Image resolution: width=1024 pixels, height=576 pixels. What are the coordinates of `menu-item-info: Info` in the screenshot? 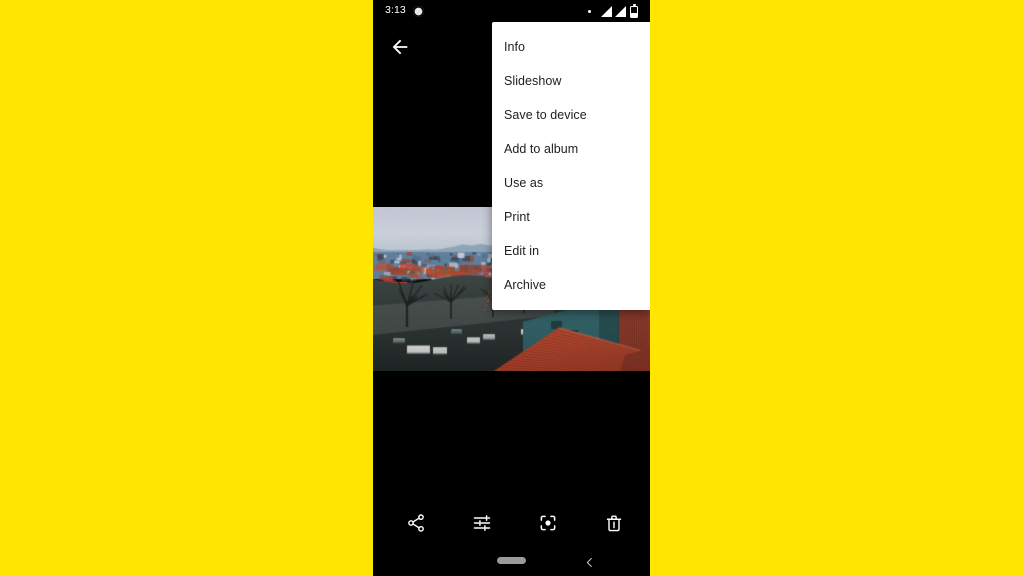 It's located at (571, 47).